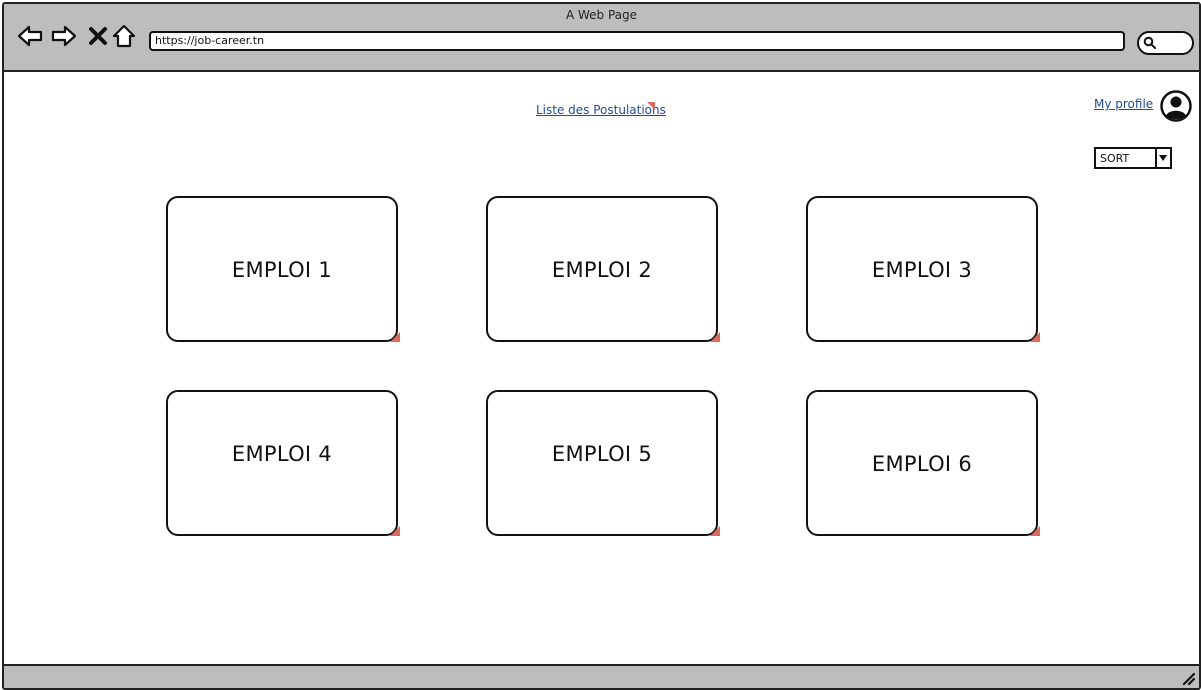  Describe the element at coordinates (1133, 158) in the screenshot. I see `sort-dropdown: SORT` at that location.